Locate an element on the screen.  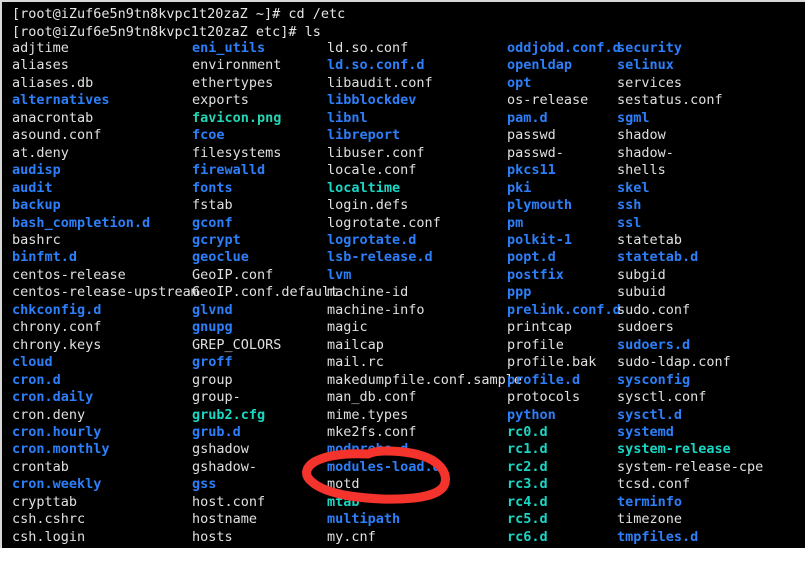
listing-entry: grub2.cfg is located at coordinates (229, 414).